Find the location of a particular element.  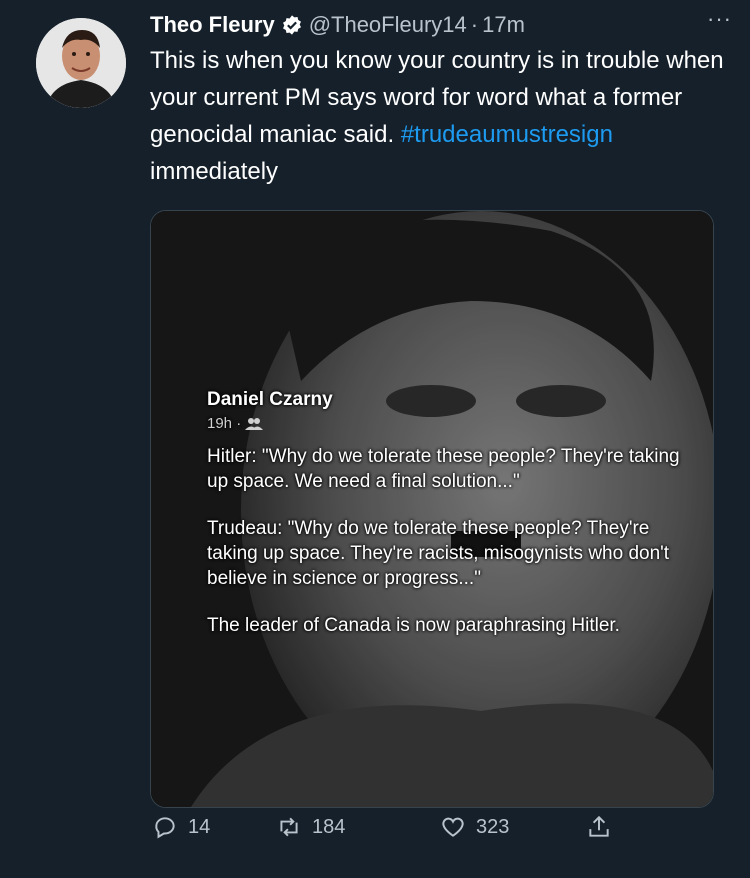

embedded-post-meta: 19h · is located at coordinates (452, 423).